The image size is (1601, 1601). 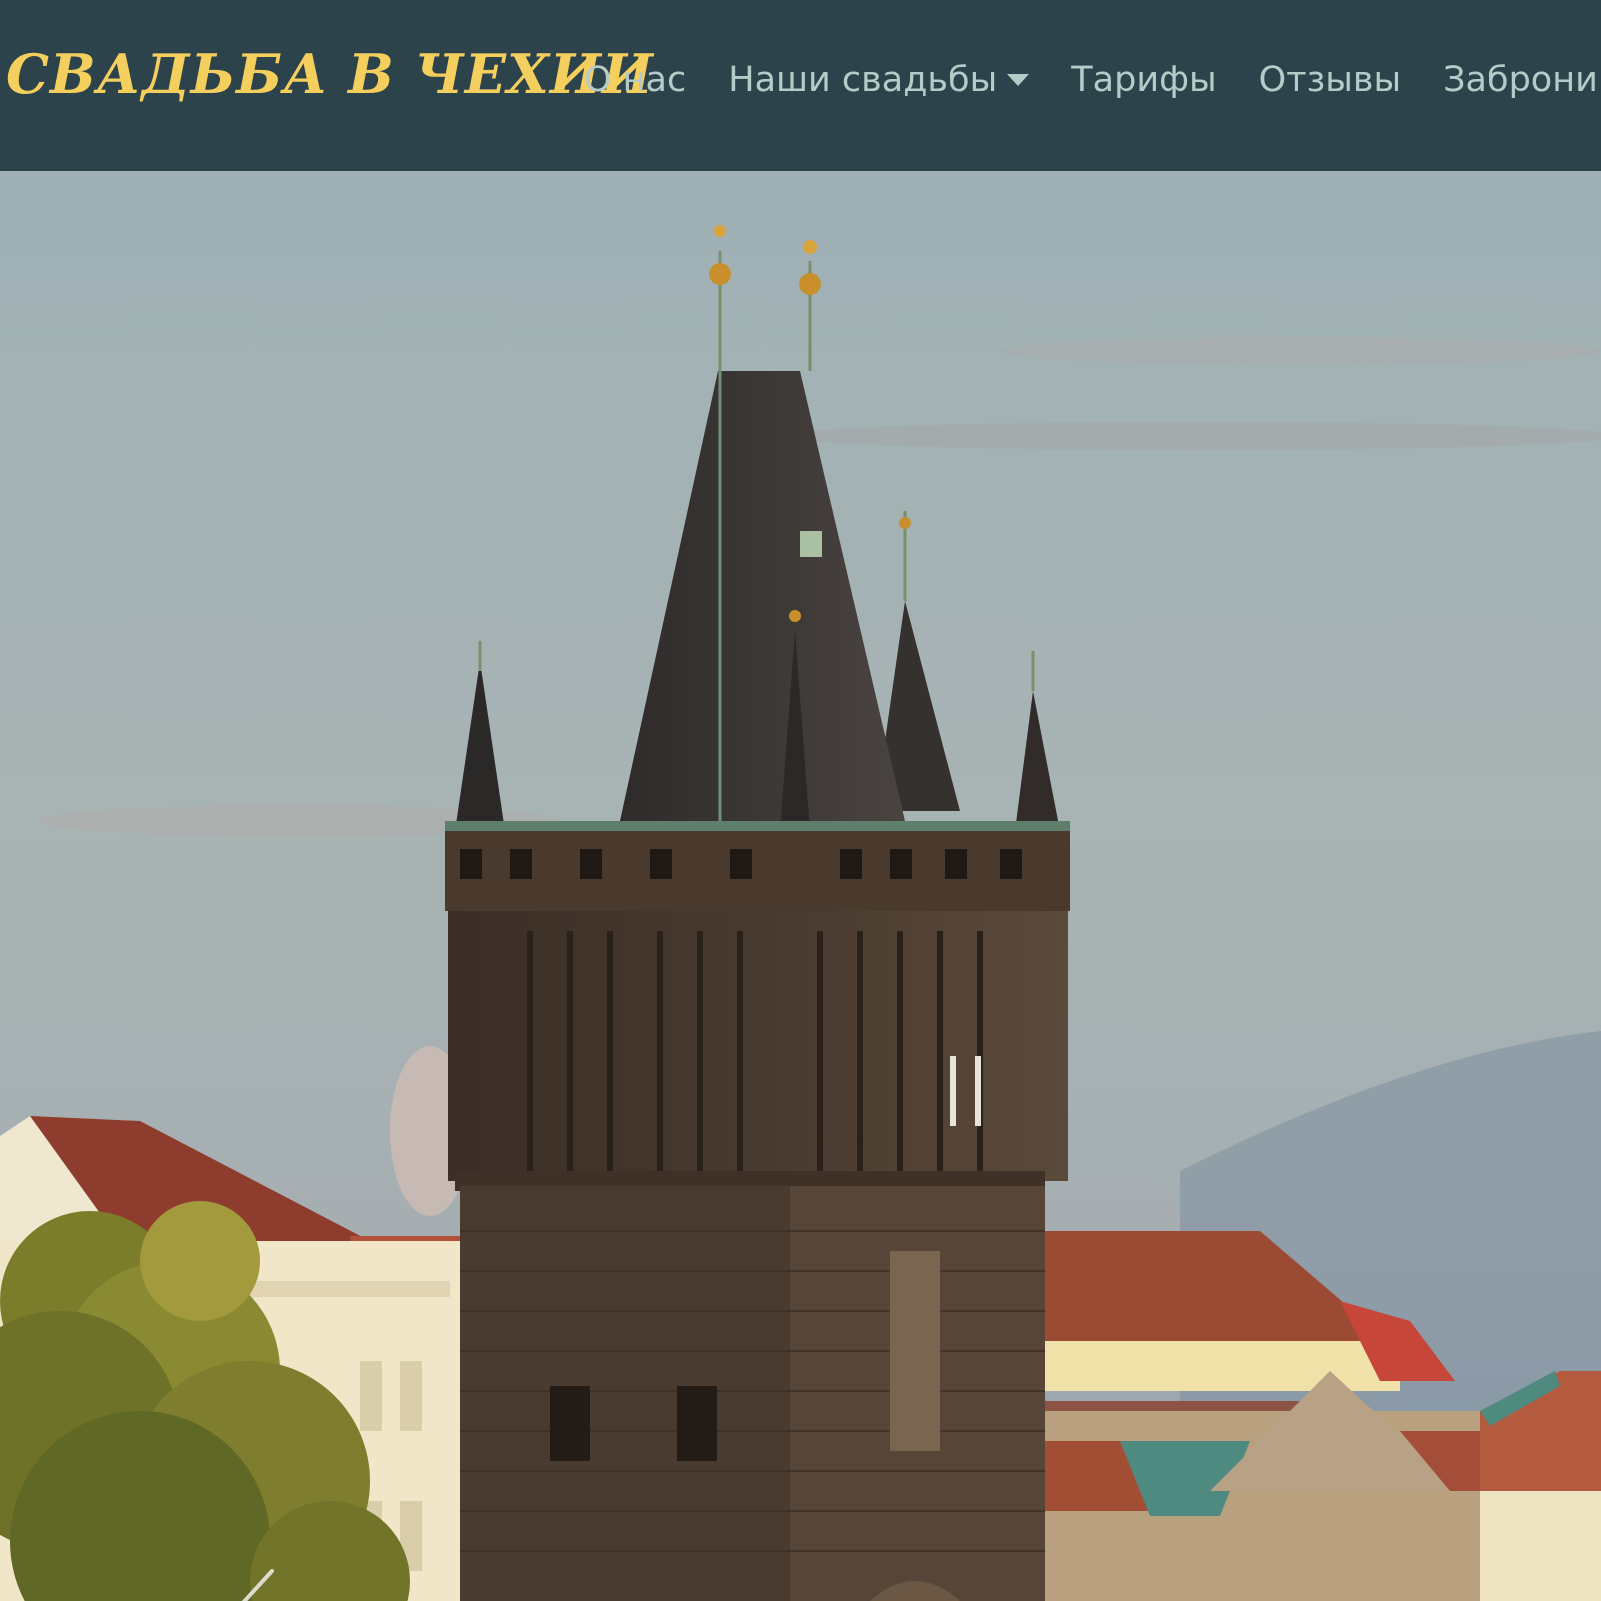 What do you see at coordinates (863, 80) in the screenshot?
I see `nav-item-label: Наши свадьбы` at bounding box center [863, 80].